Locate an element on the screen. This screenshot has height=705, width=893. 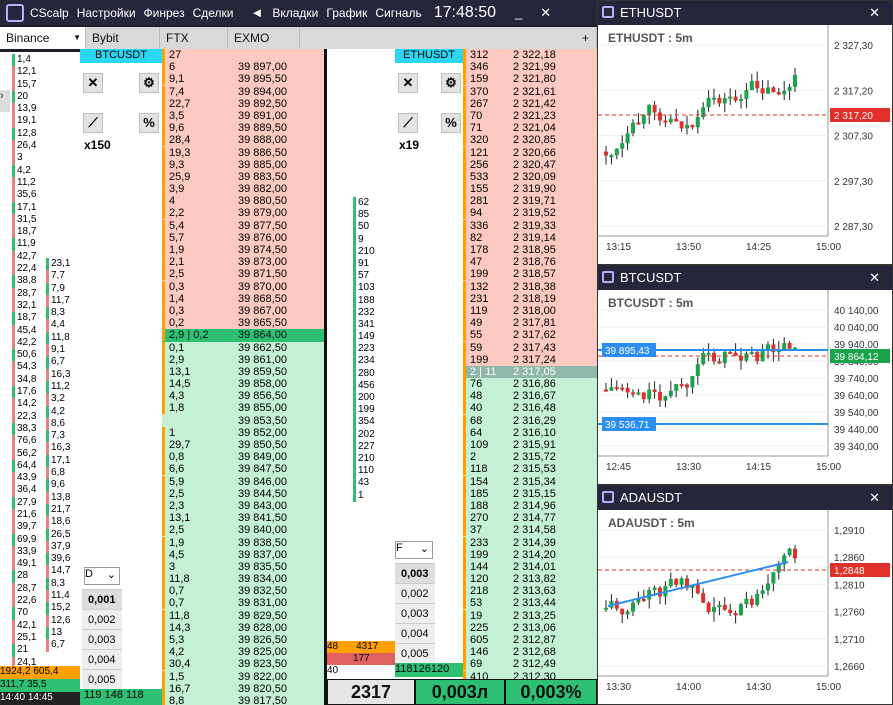
menu-signals: Сигналь is located at coordinates (398, 13).